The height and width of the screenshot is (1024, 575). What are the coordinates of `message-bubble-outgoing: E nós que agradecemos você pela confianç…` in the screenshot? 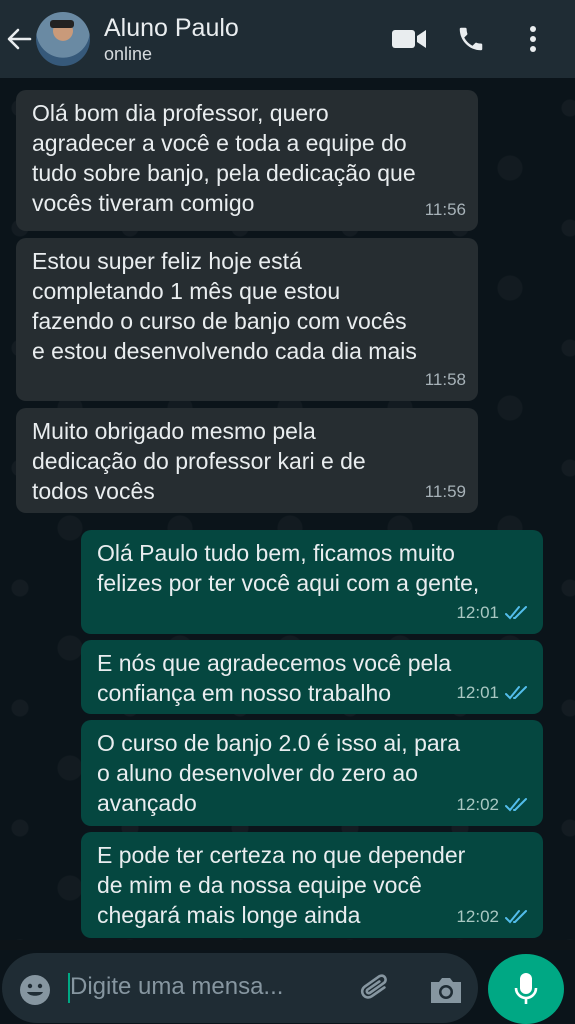 It's located at (312, 677).